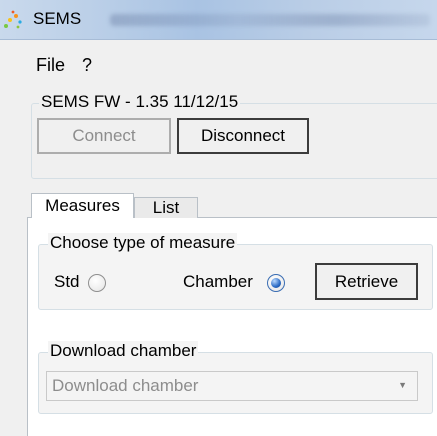  What do you see at coordinates (218, 281) in the screenshot?
I see `chamber-label: Chamber` at bounding box center [218, 281].